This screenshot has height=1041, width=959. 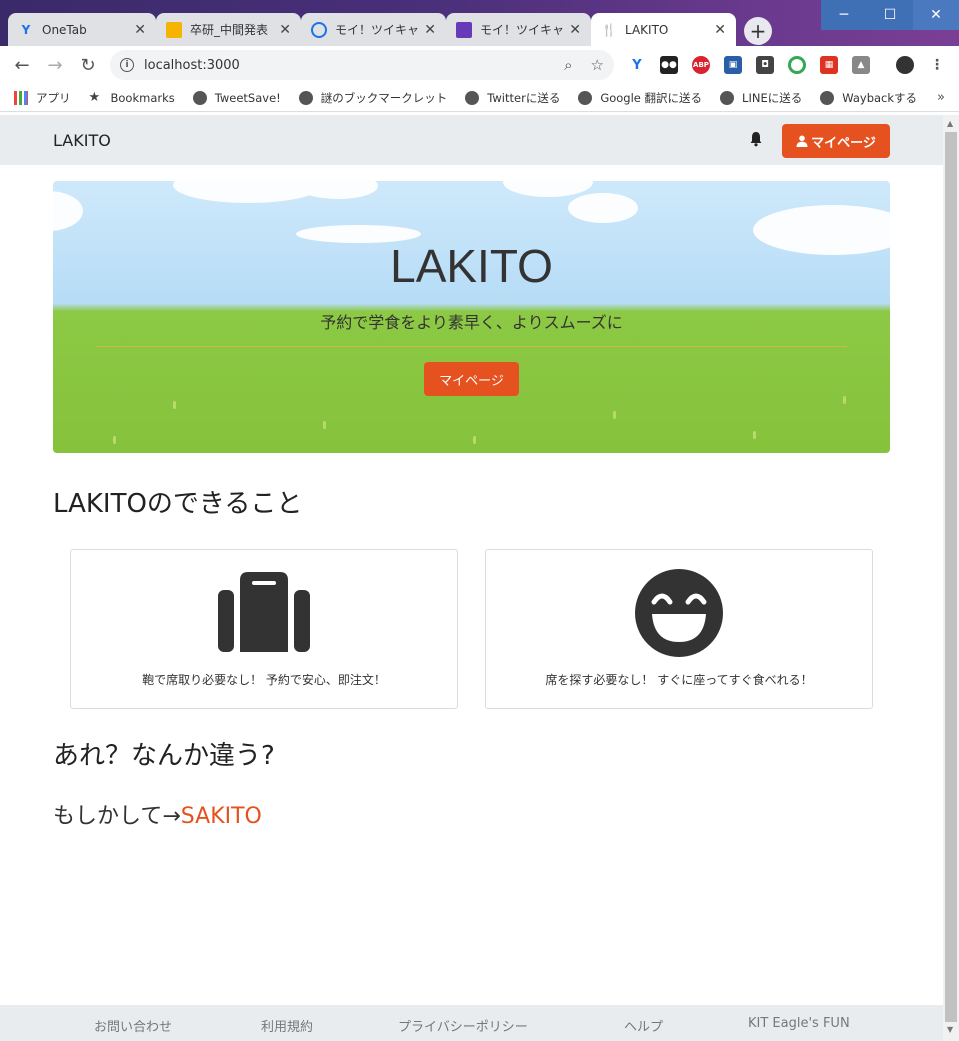 What do you see at coordinates (471, 379) in the screenshot?
I see `hero-mypage-button: マイページ` at bounding box center [471, 379].